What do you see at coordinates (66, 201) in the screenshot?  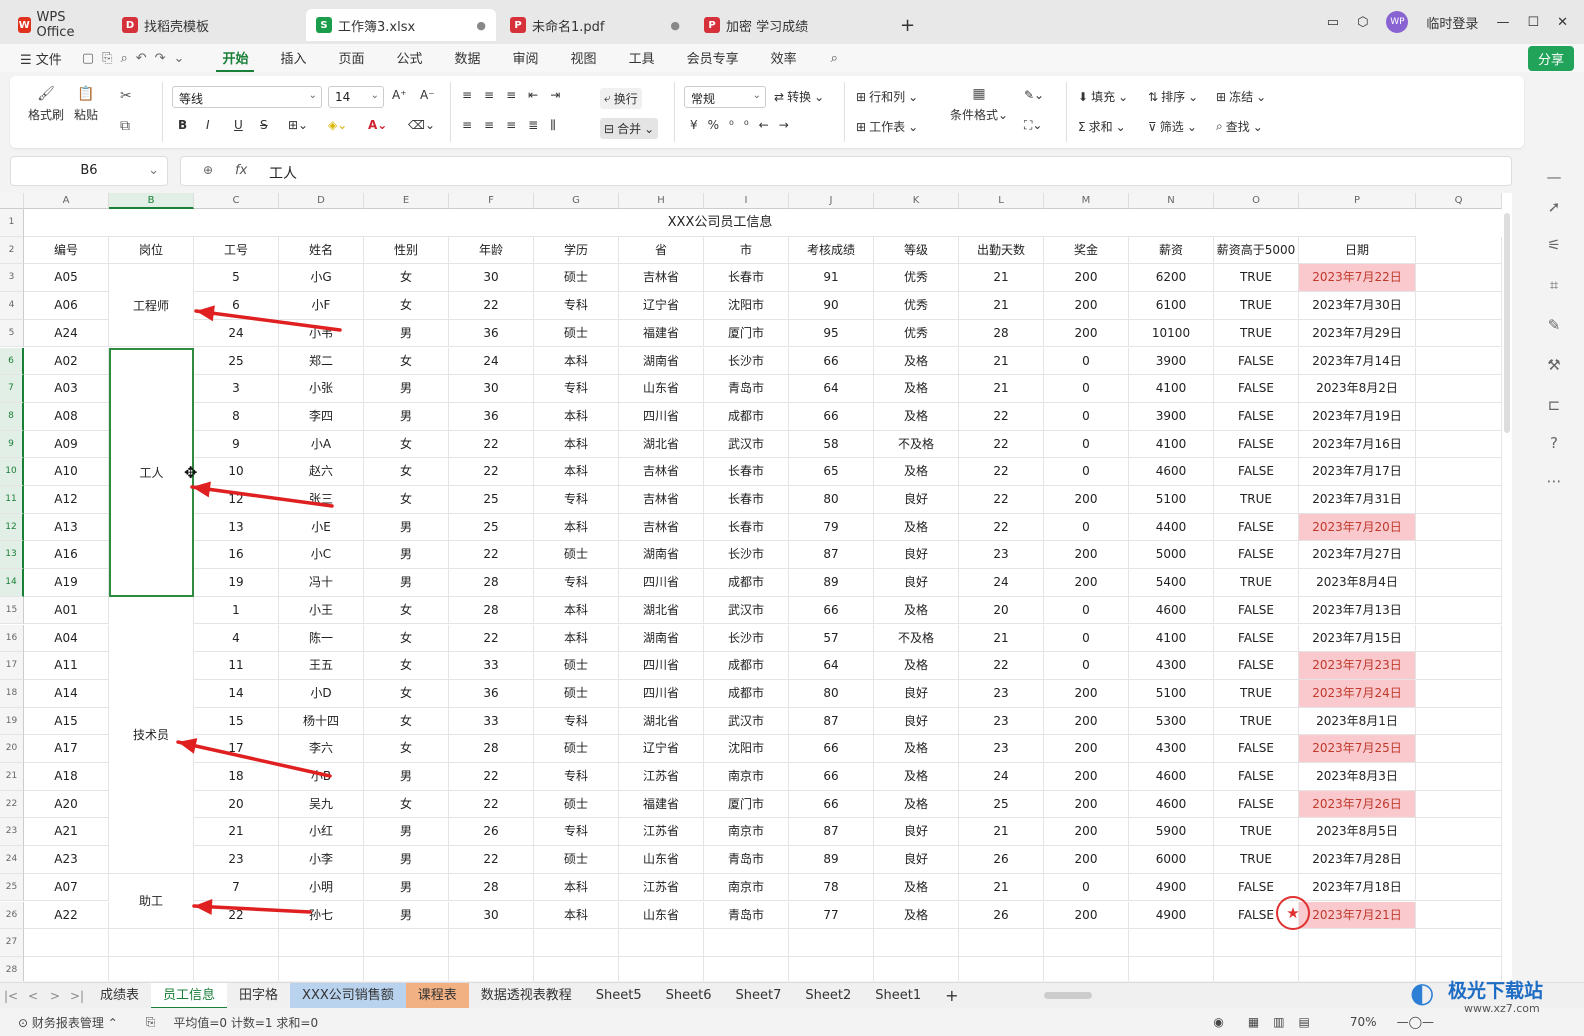 I see `column-header: A` at bounding box center [66, 201].